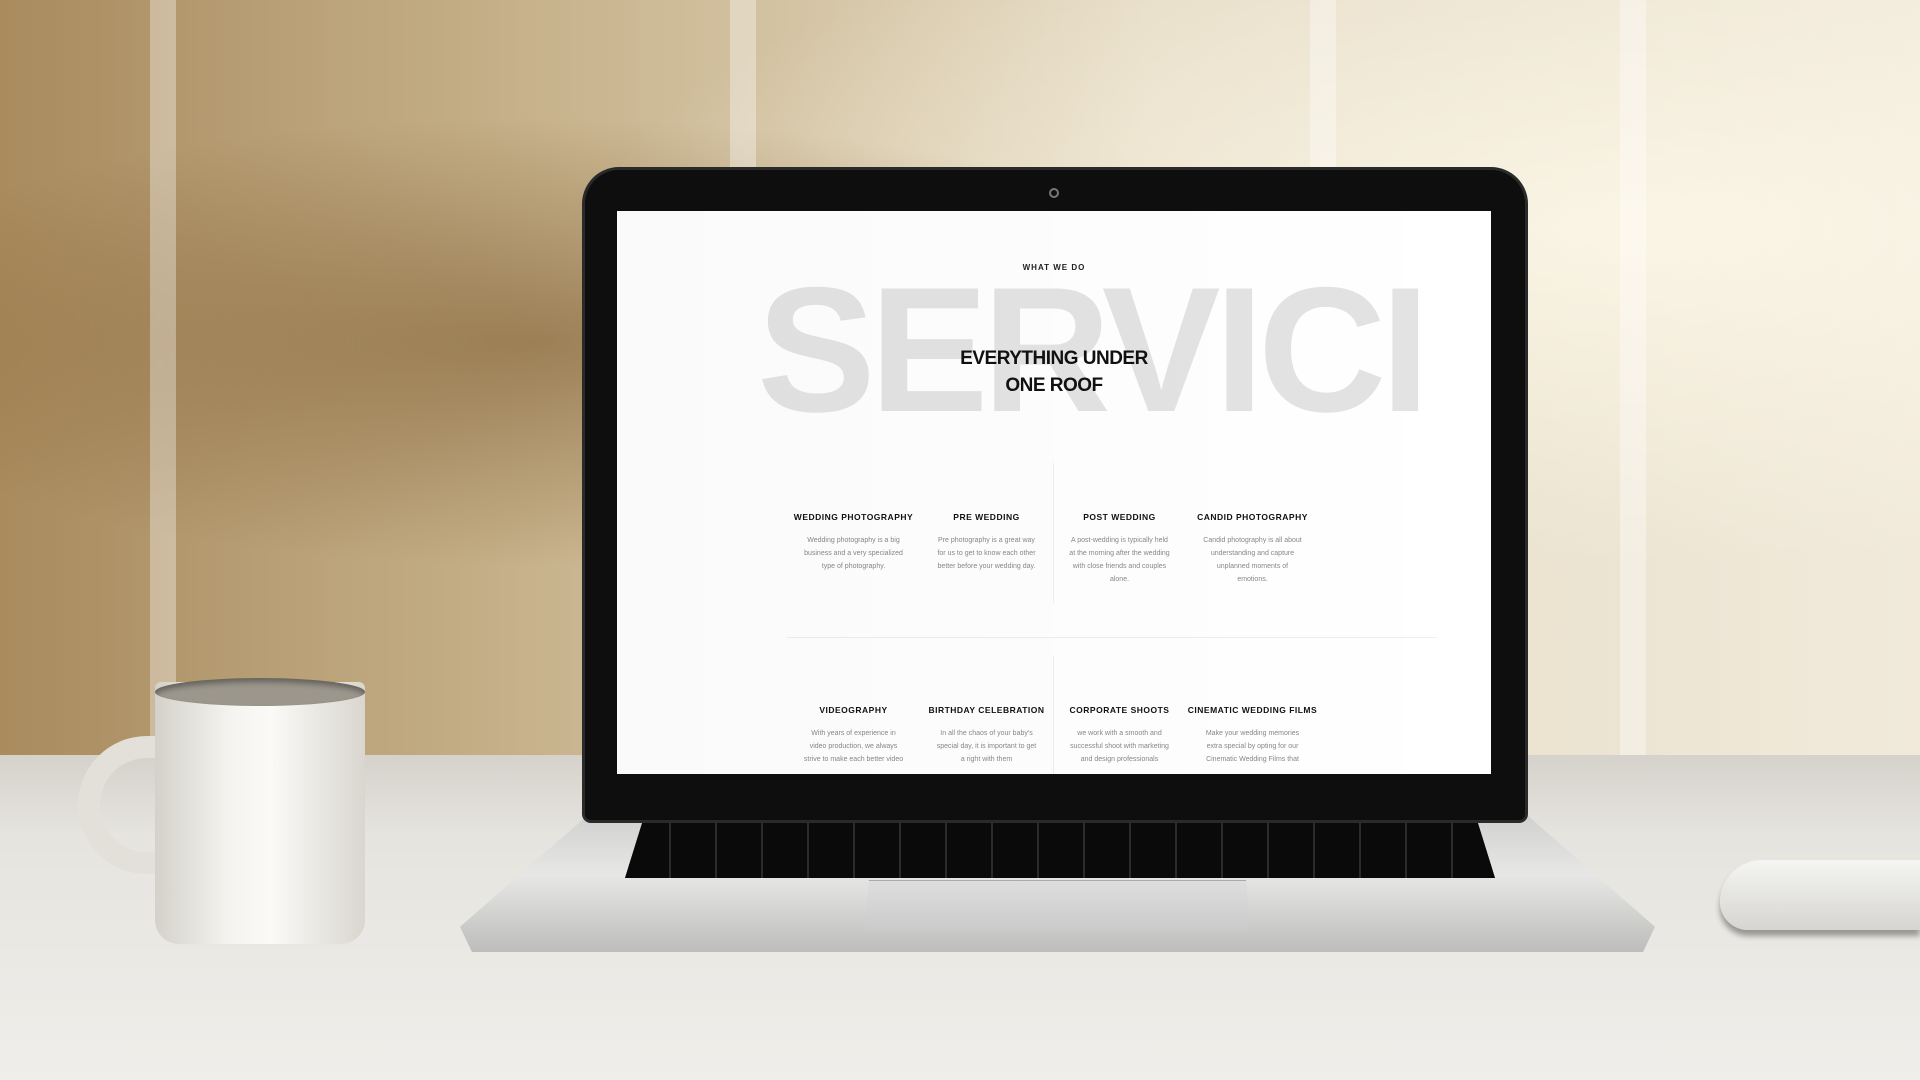  Describe the element at coordinates (1820, 895) in the screenshot. I see `computer-mouse` at that location.